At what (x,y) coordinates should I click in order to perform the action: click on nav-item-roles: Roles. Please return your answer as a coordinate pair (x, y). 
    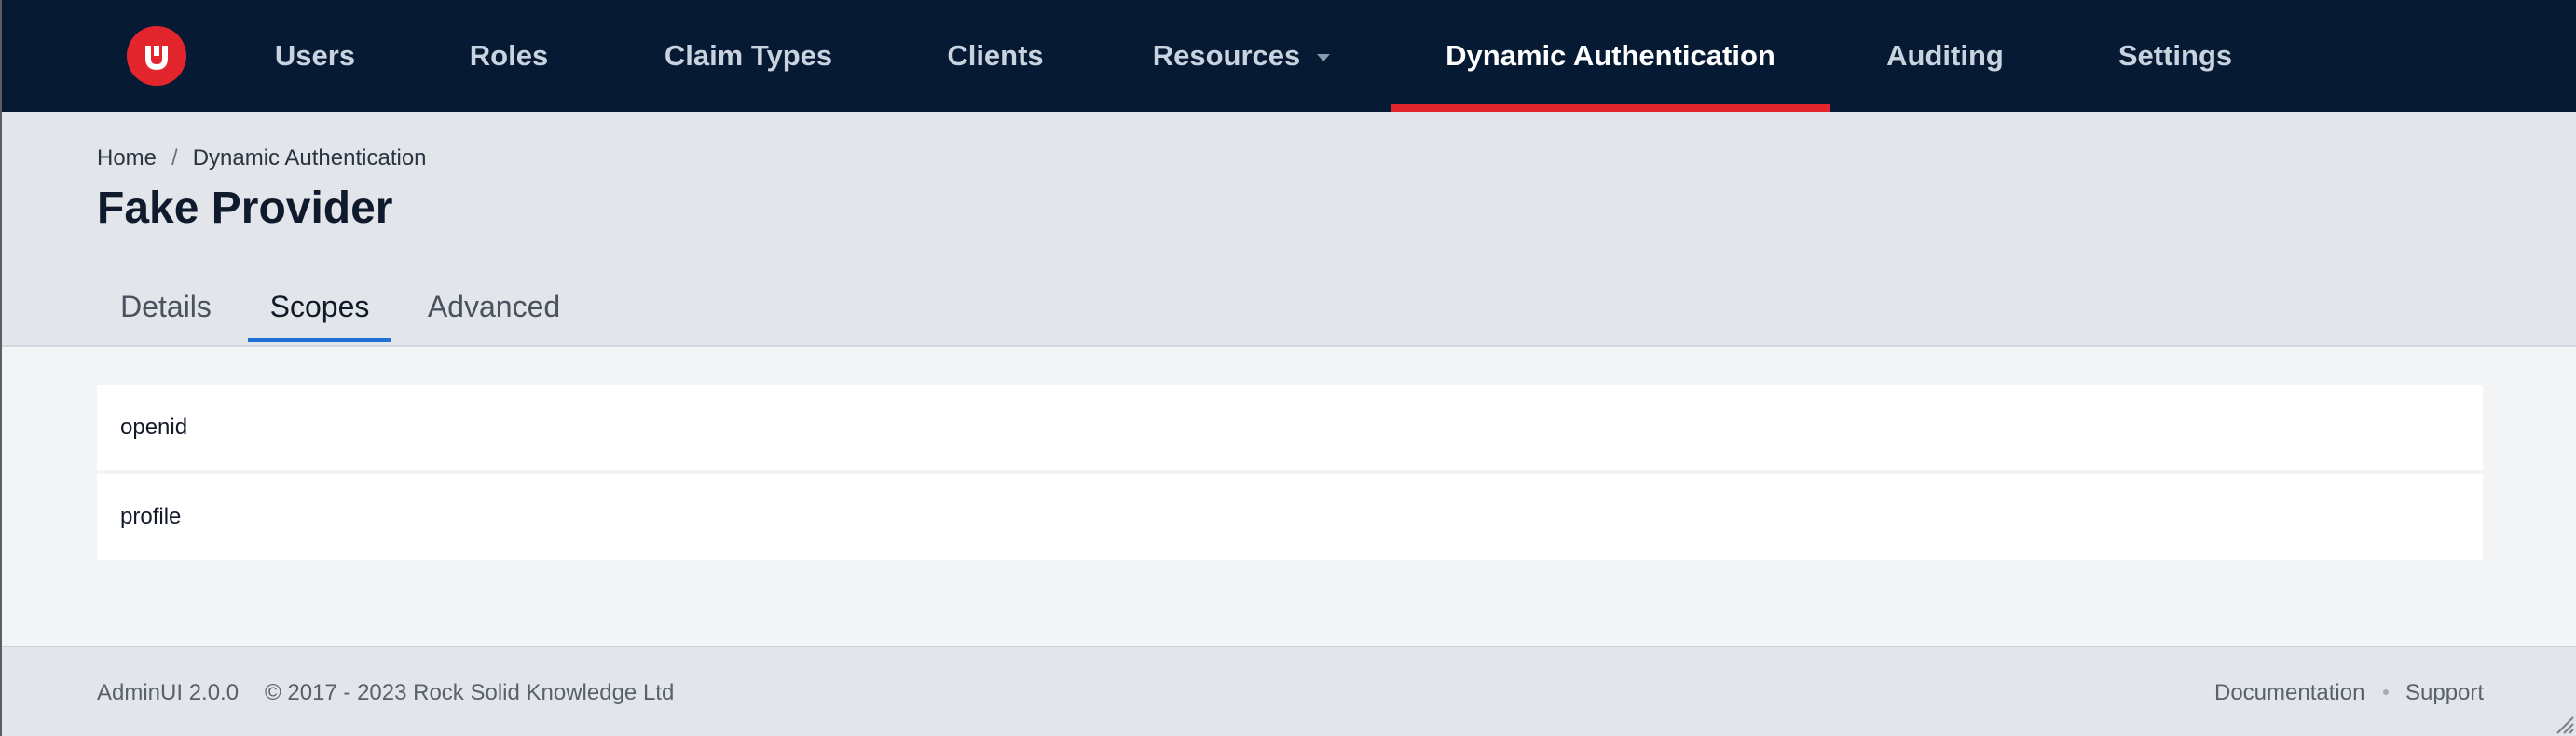
    Looking at the image, I should click on (508, 56).